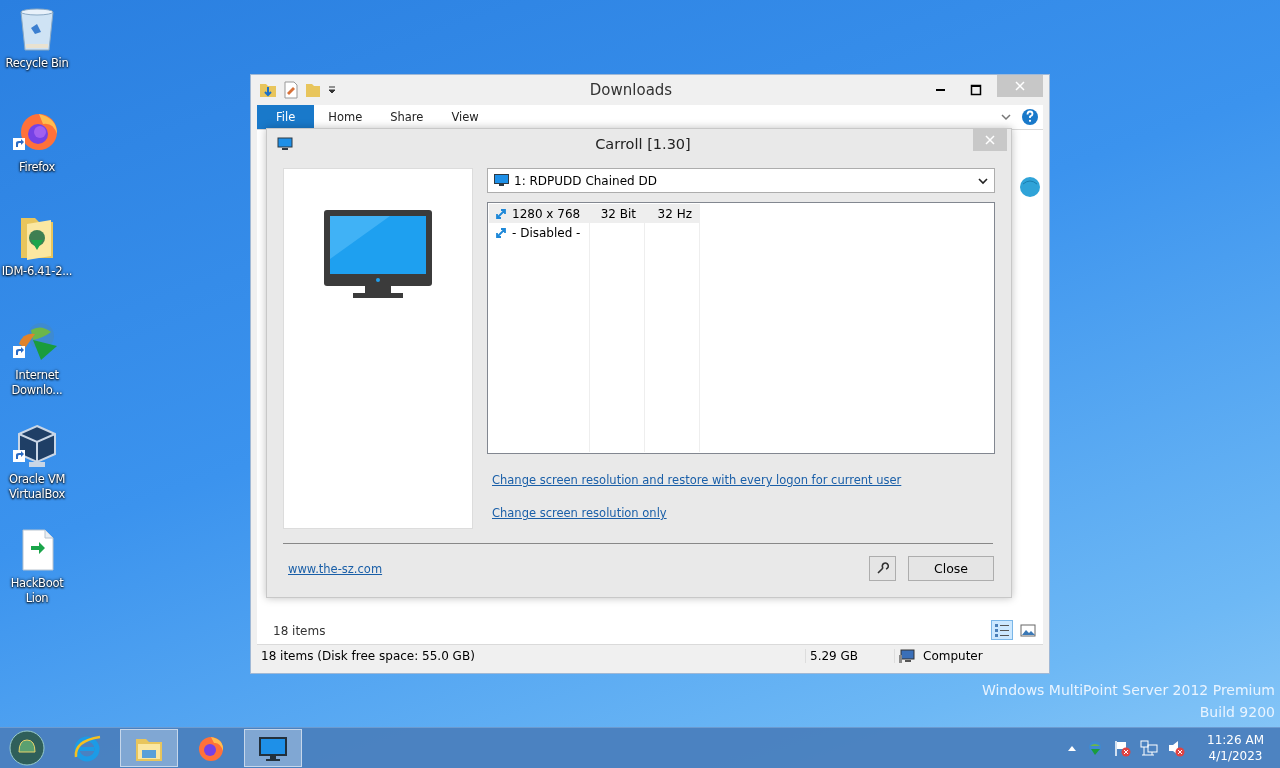  What do you see at coordinates (951, 568) in the screenshot?
I see `close-button: Close` at bounding box center [951, 568].